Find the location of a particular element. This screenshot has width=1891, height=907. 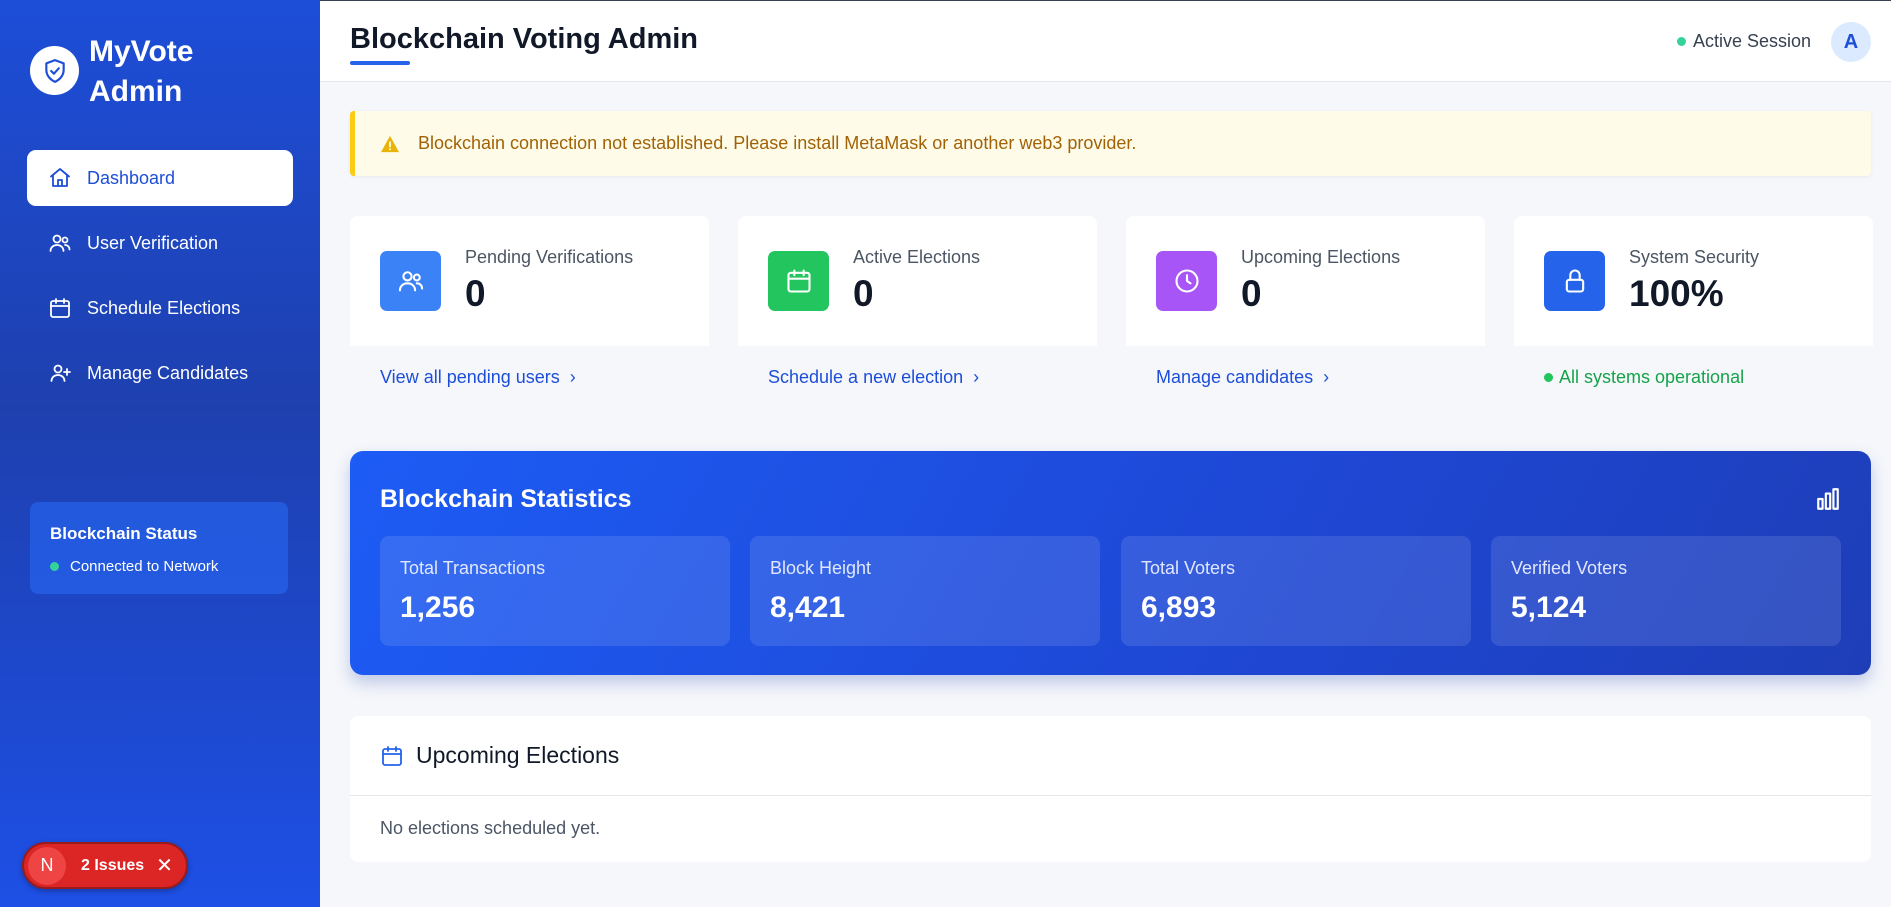

session-dot-icon is located at coordinates (1681, 41).